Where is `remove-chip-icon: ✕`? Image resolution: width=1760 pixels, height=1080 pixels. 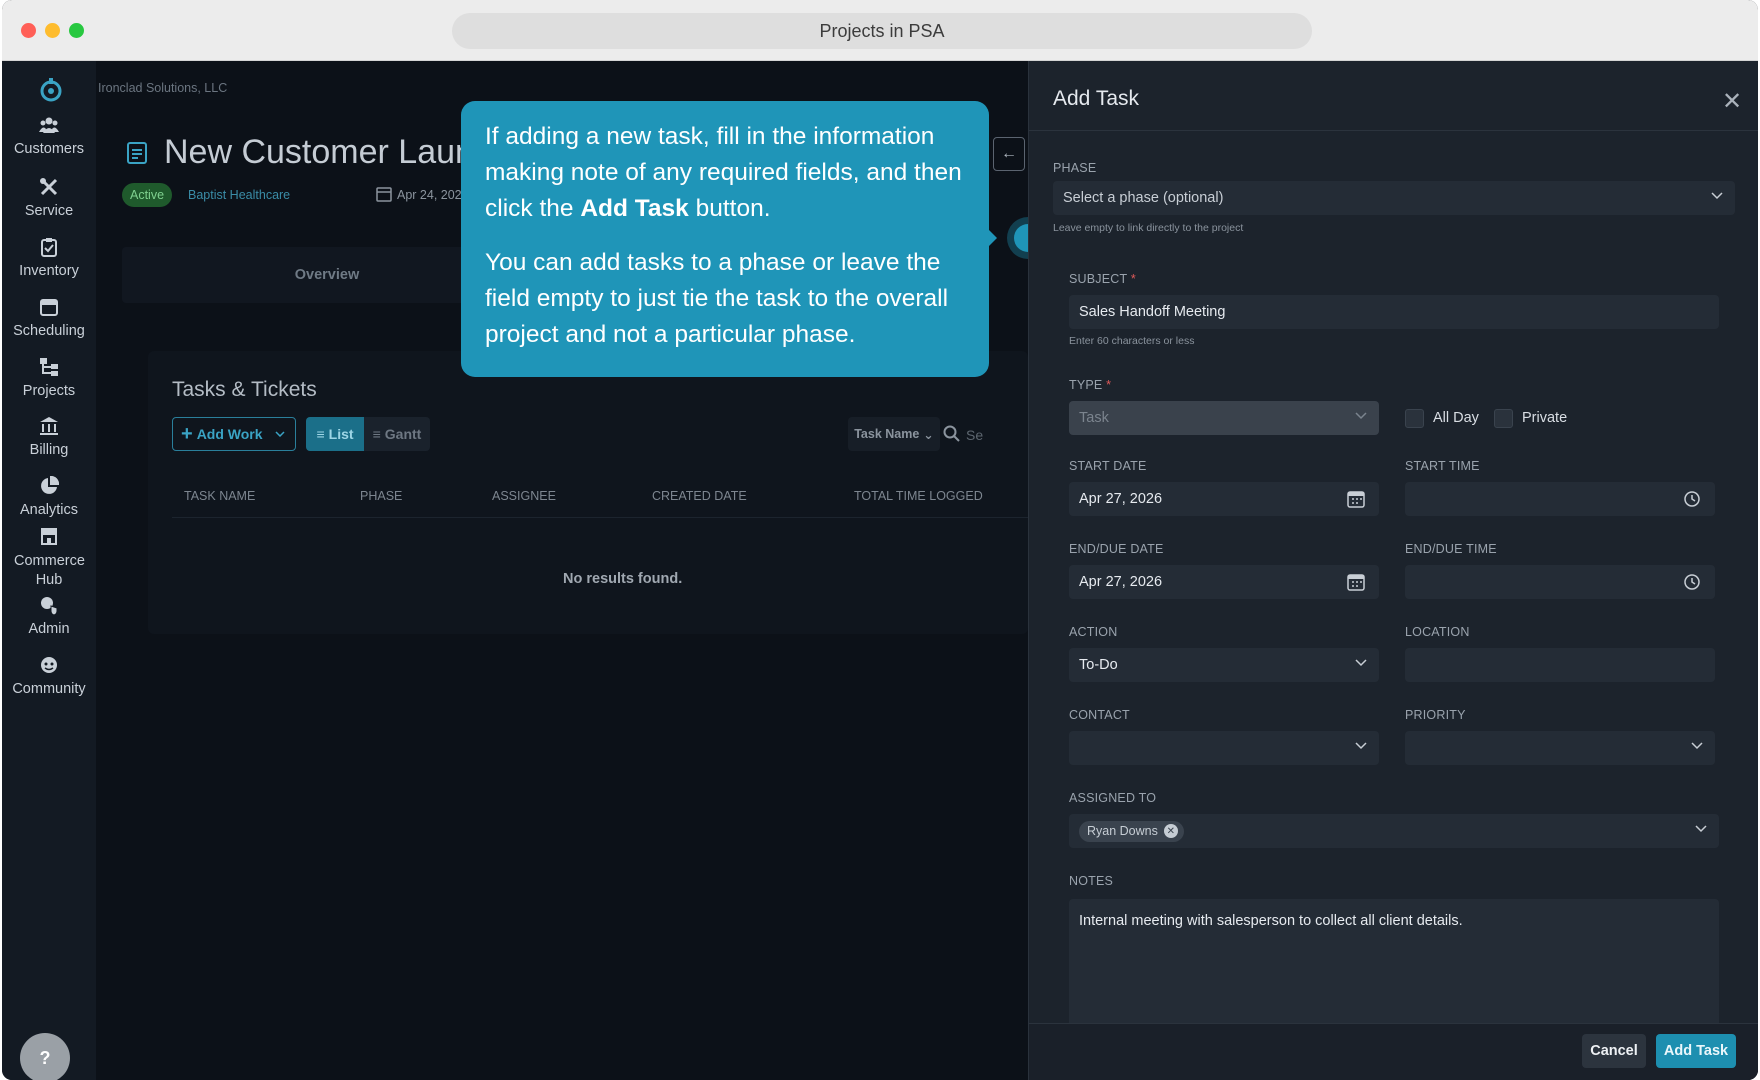 remove-chip-icon: ✕ is located at coordinates (1170, 831).